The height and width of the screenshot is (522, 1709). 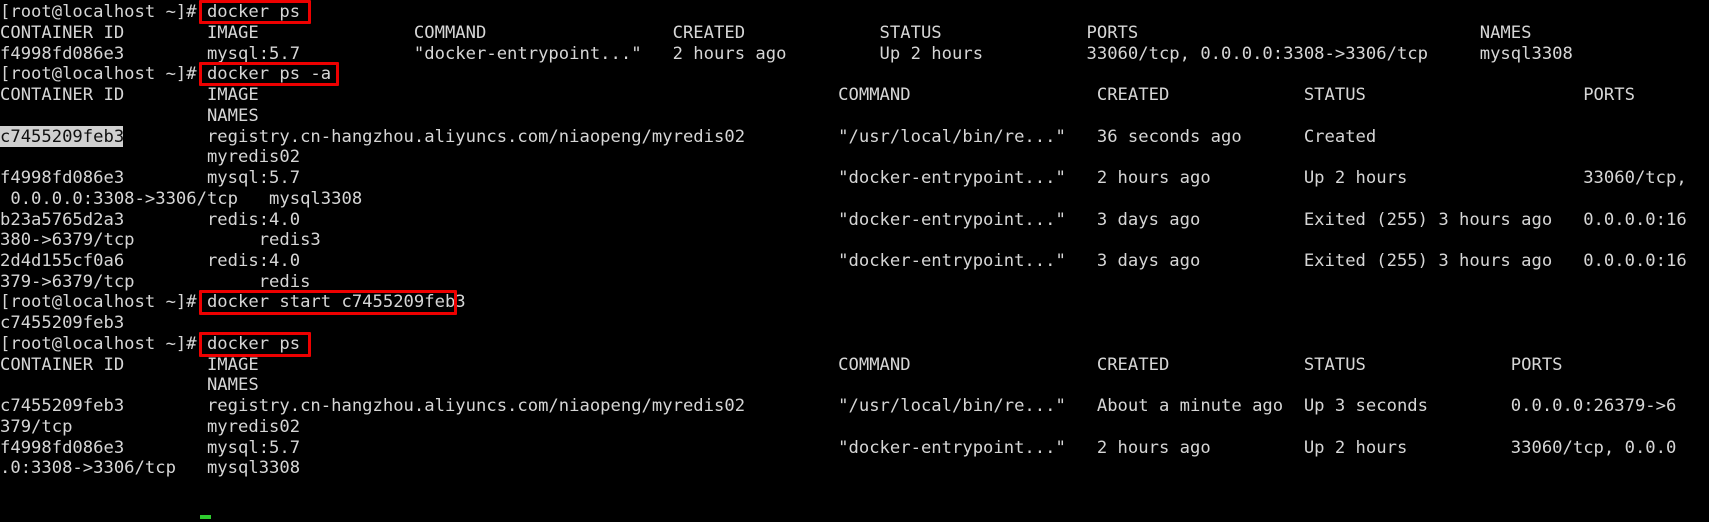 What do you see at coordinates (62, 136) in the screenshot?
I see `text-selection-highlight: c7455209feb3` at bounding box center [62, 136].